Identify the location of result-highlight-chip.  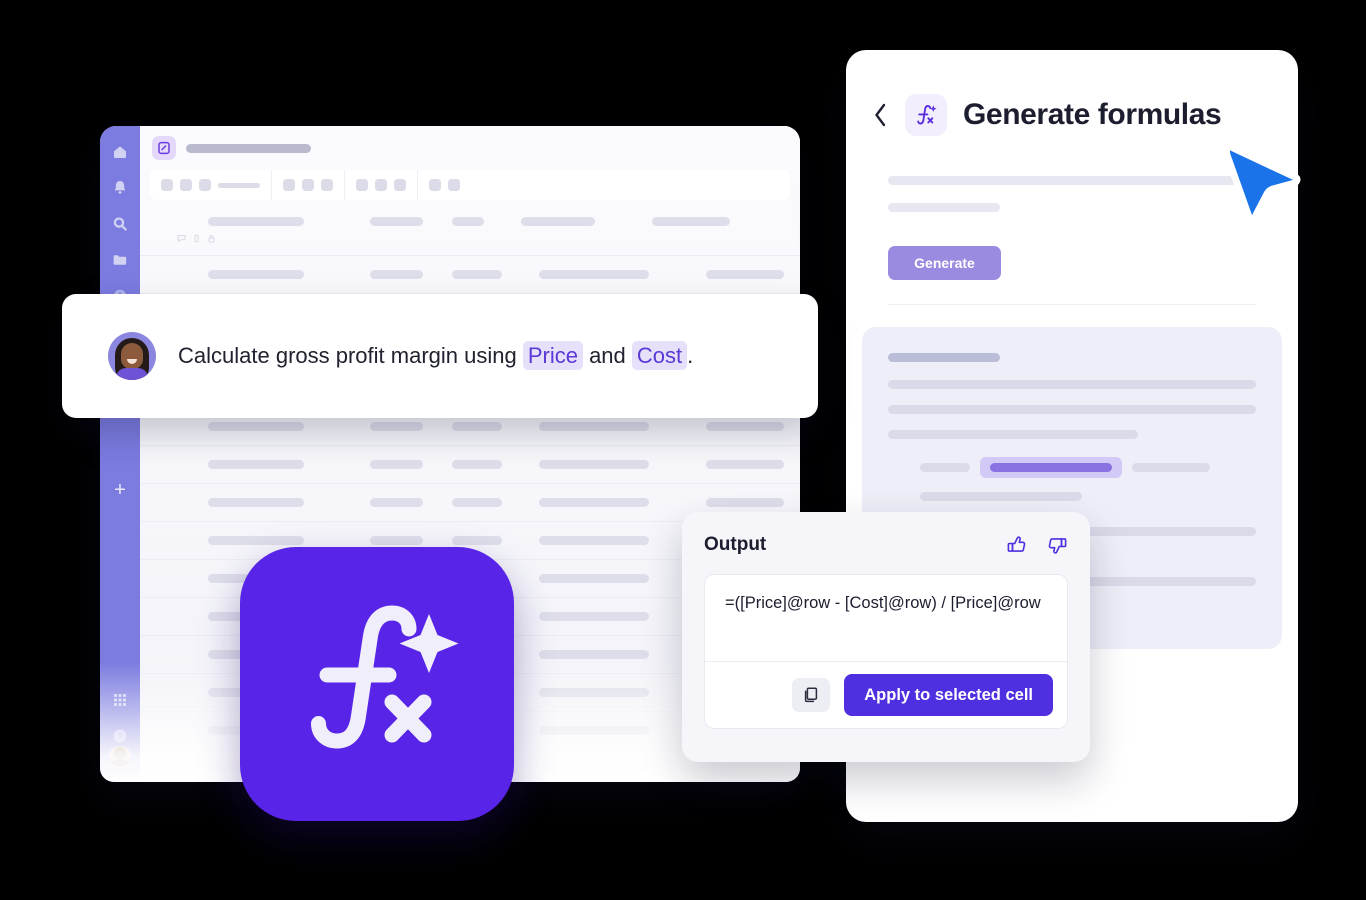
(1051, 467).